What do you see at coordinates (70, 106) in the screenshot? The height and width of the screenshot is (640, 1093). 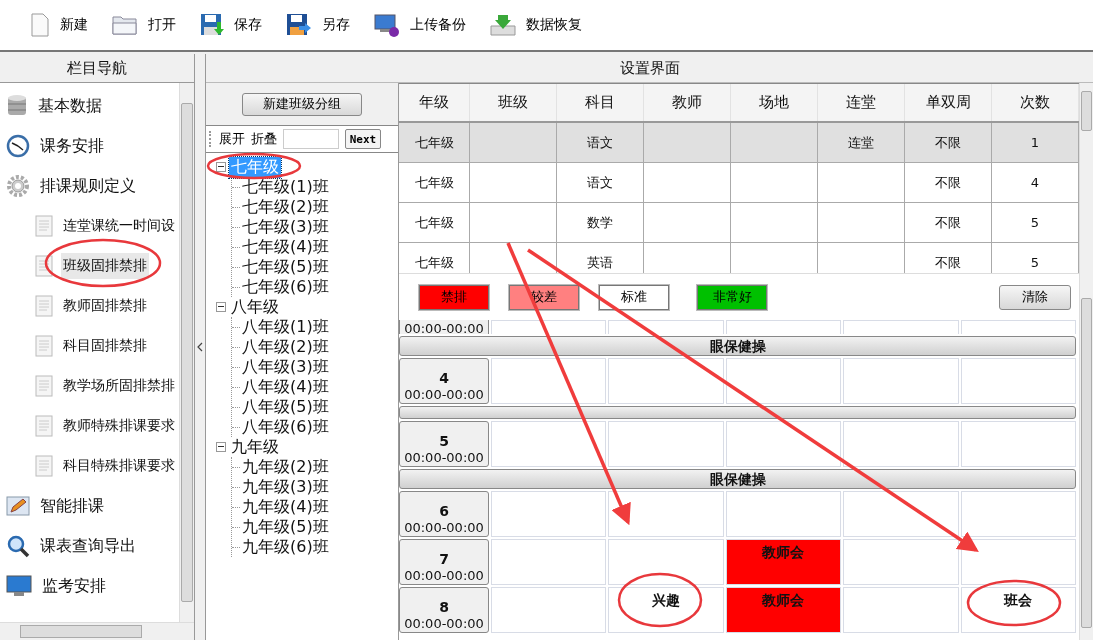 I see `nav-item: 基本数据` at bounding box center [70, 106].